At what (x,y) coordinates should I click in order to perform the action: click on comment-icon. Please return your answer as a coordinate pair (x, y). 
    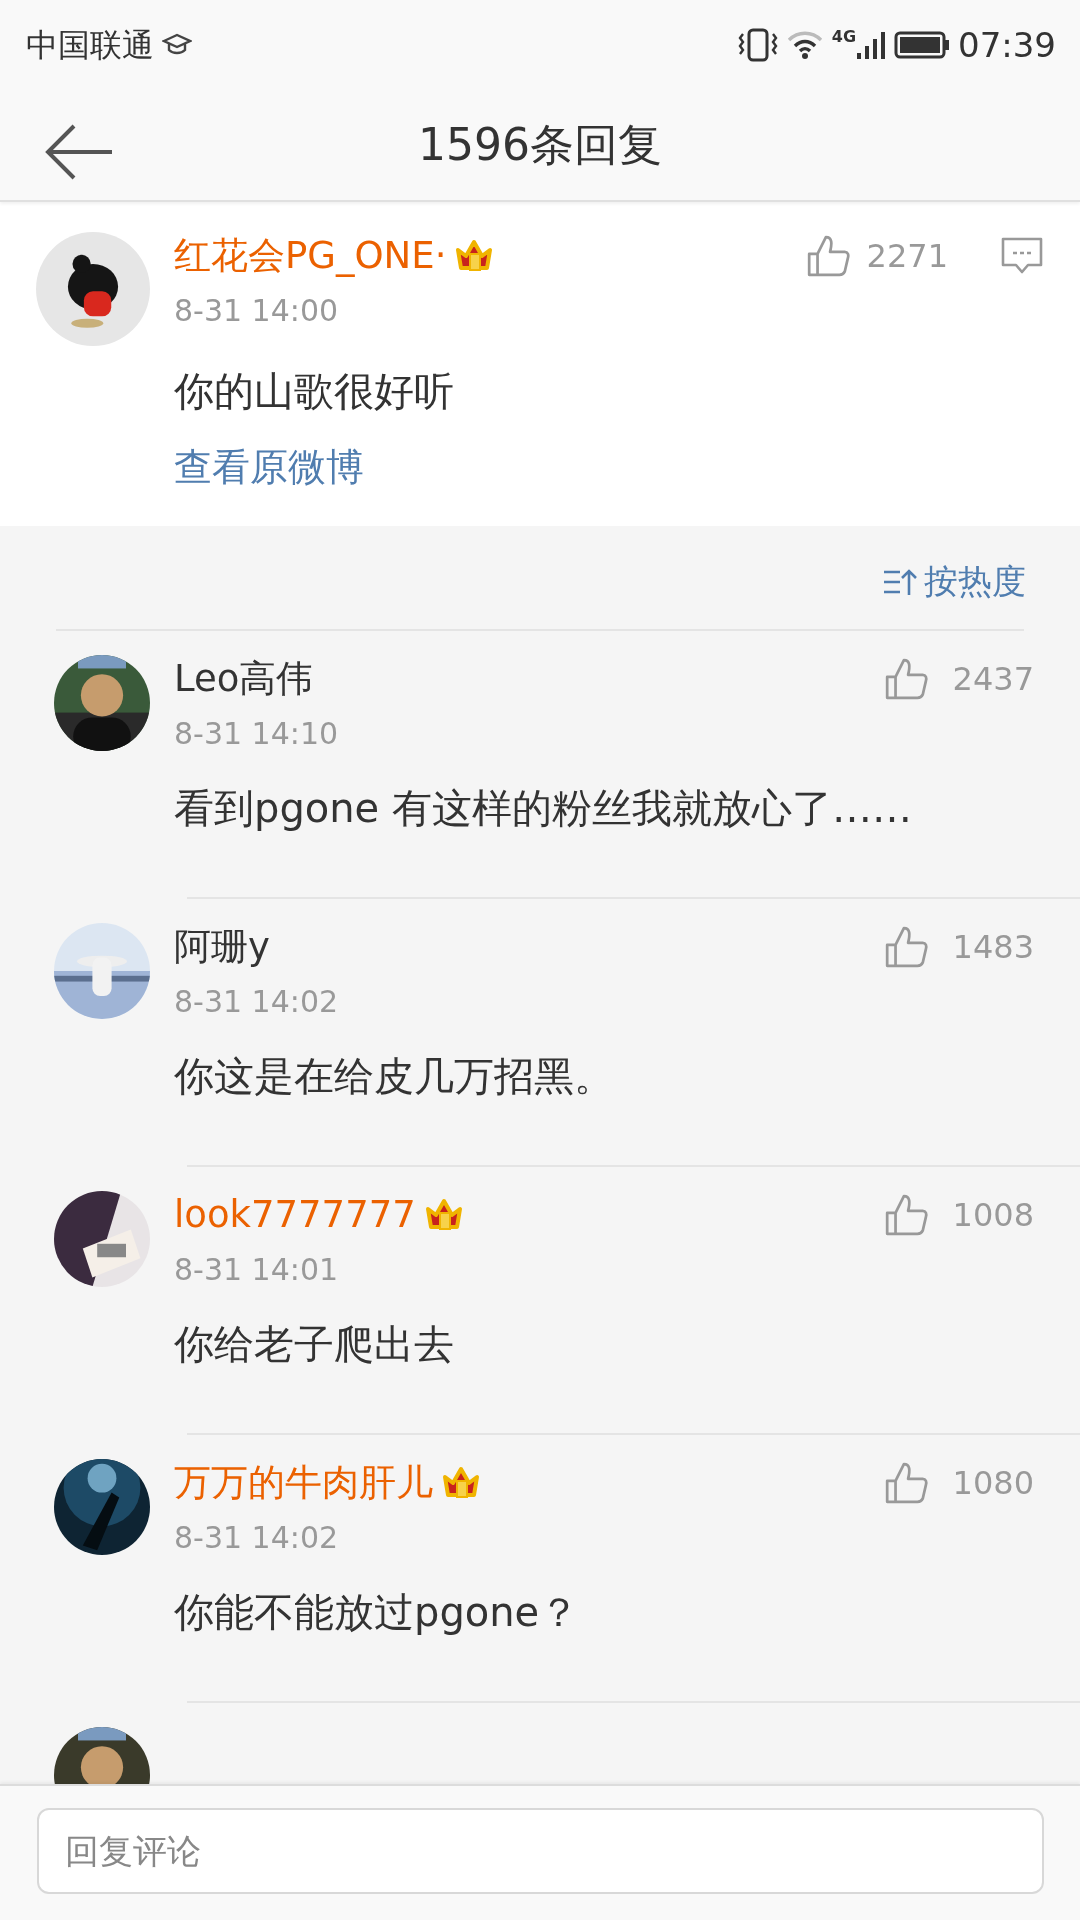
    Looking at the image, I should click on (1022, 256).